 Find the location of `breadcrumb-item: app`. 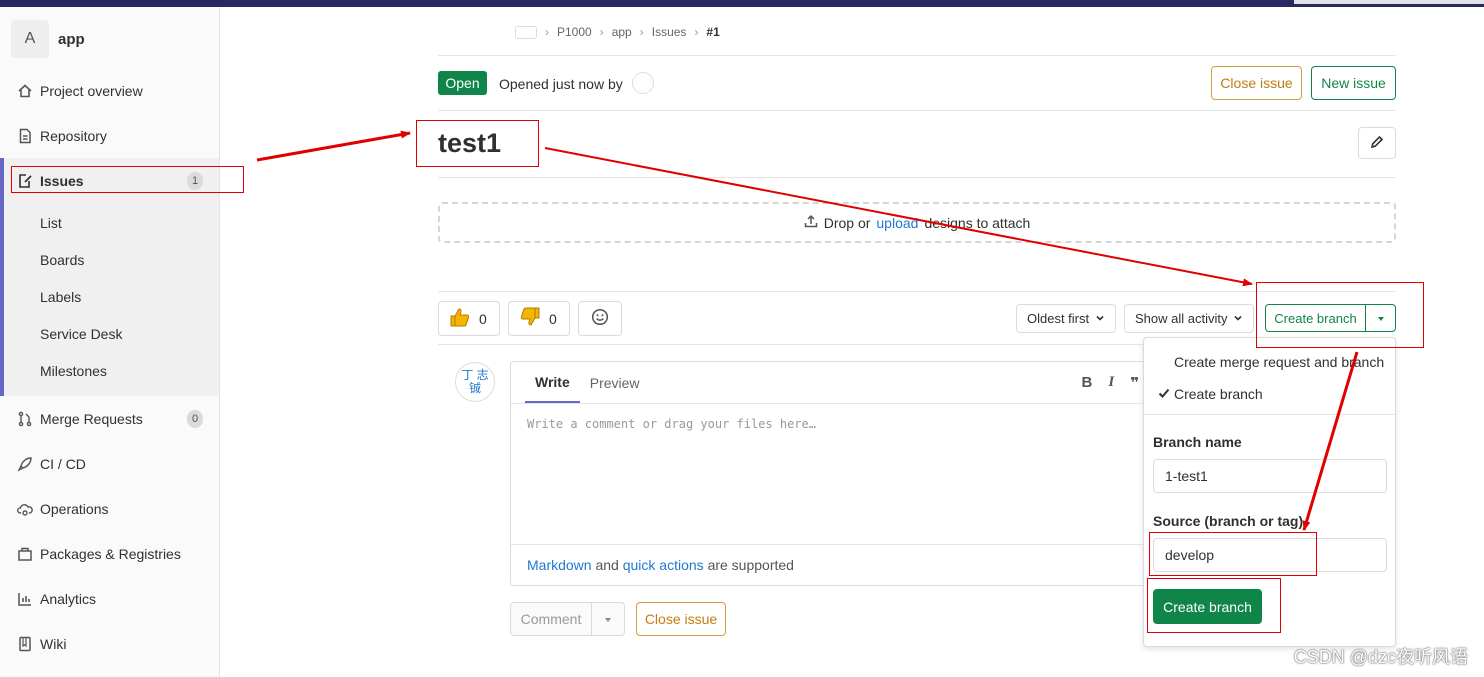

breadcrumb-item: app is located at coordinates (622, 32).